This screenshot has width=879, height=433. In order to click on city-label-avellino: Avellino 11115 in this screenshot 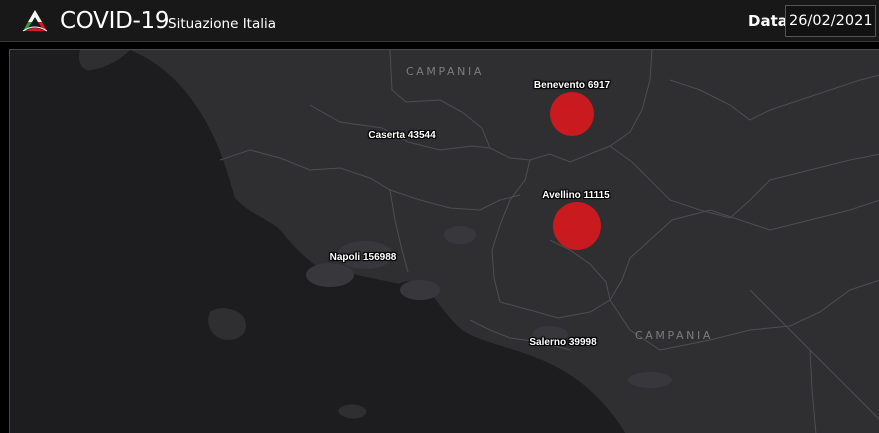, I will do `click(576, 195)`.